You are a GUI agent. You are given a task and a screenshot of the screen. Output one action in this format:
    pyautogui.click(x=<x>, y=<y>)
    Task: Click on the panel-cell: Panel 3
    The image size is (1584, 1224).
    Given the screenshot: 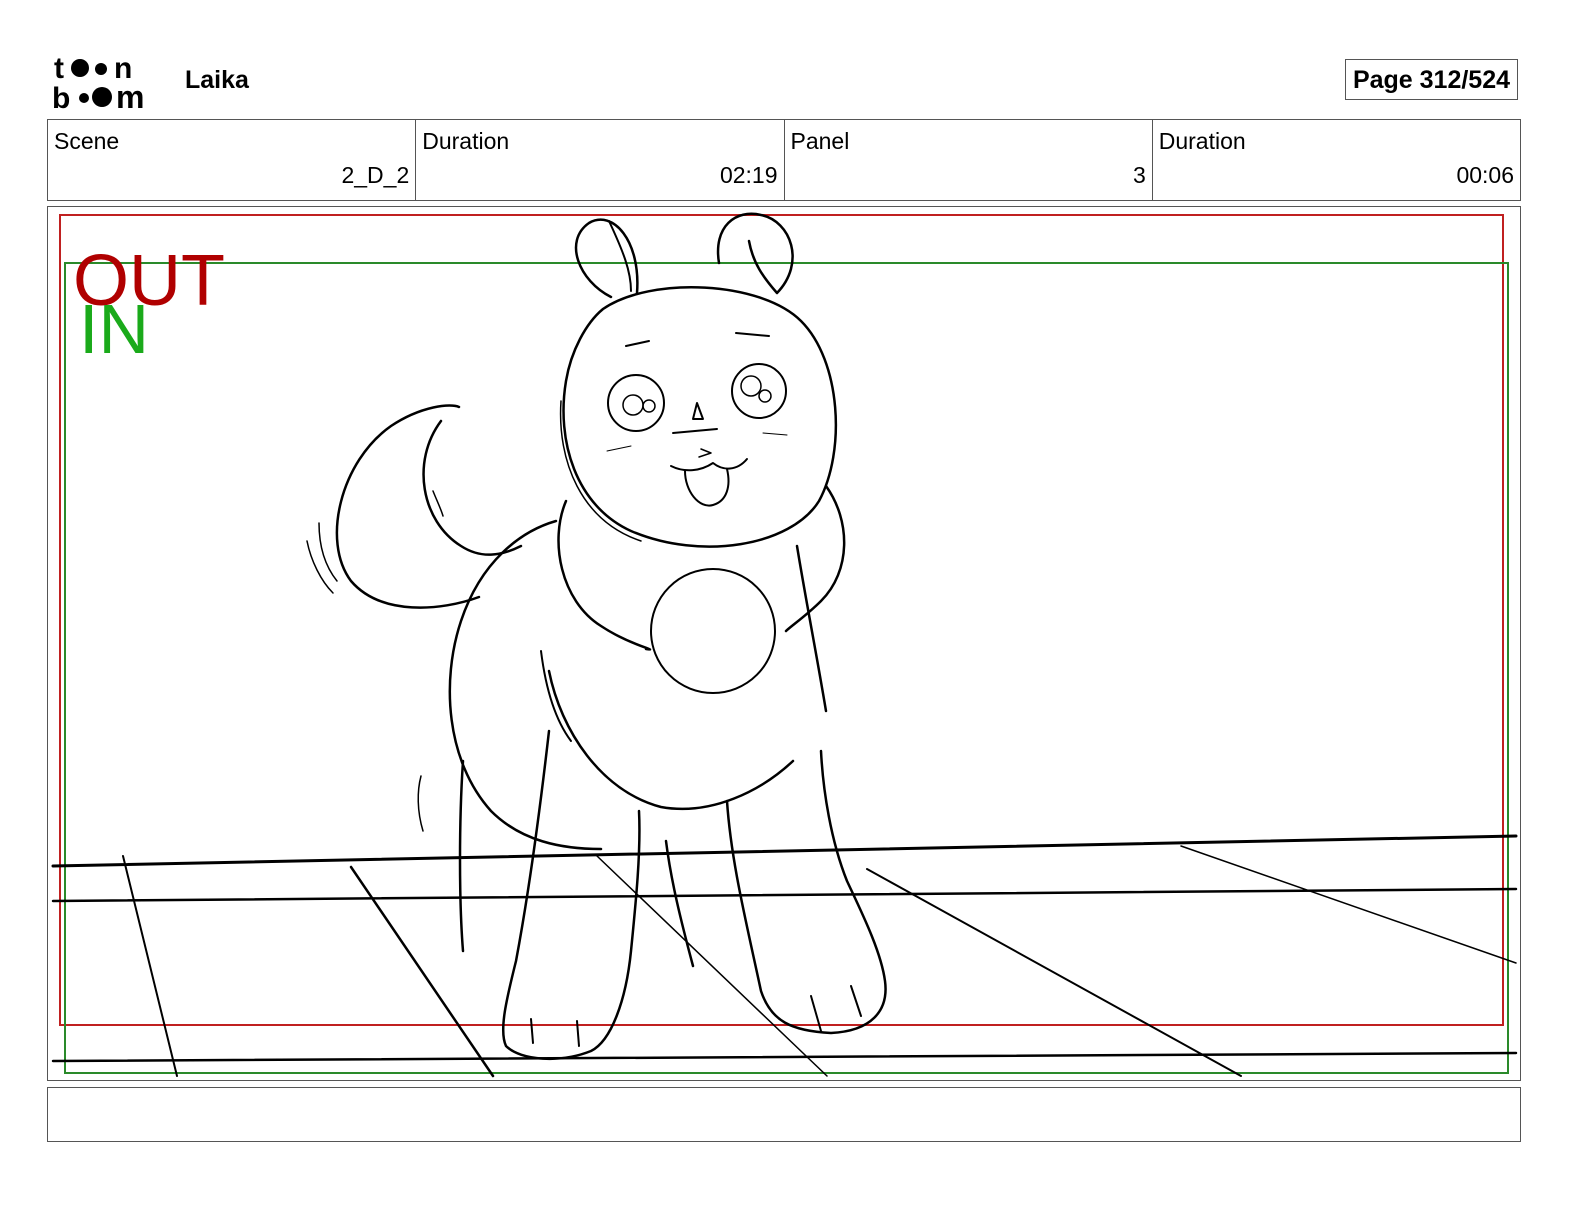 What is the action you would take?
    pyautogui.click(x=969, y=160)
    